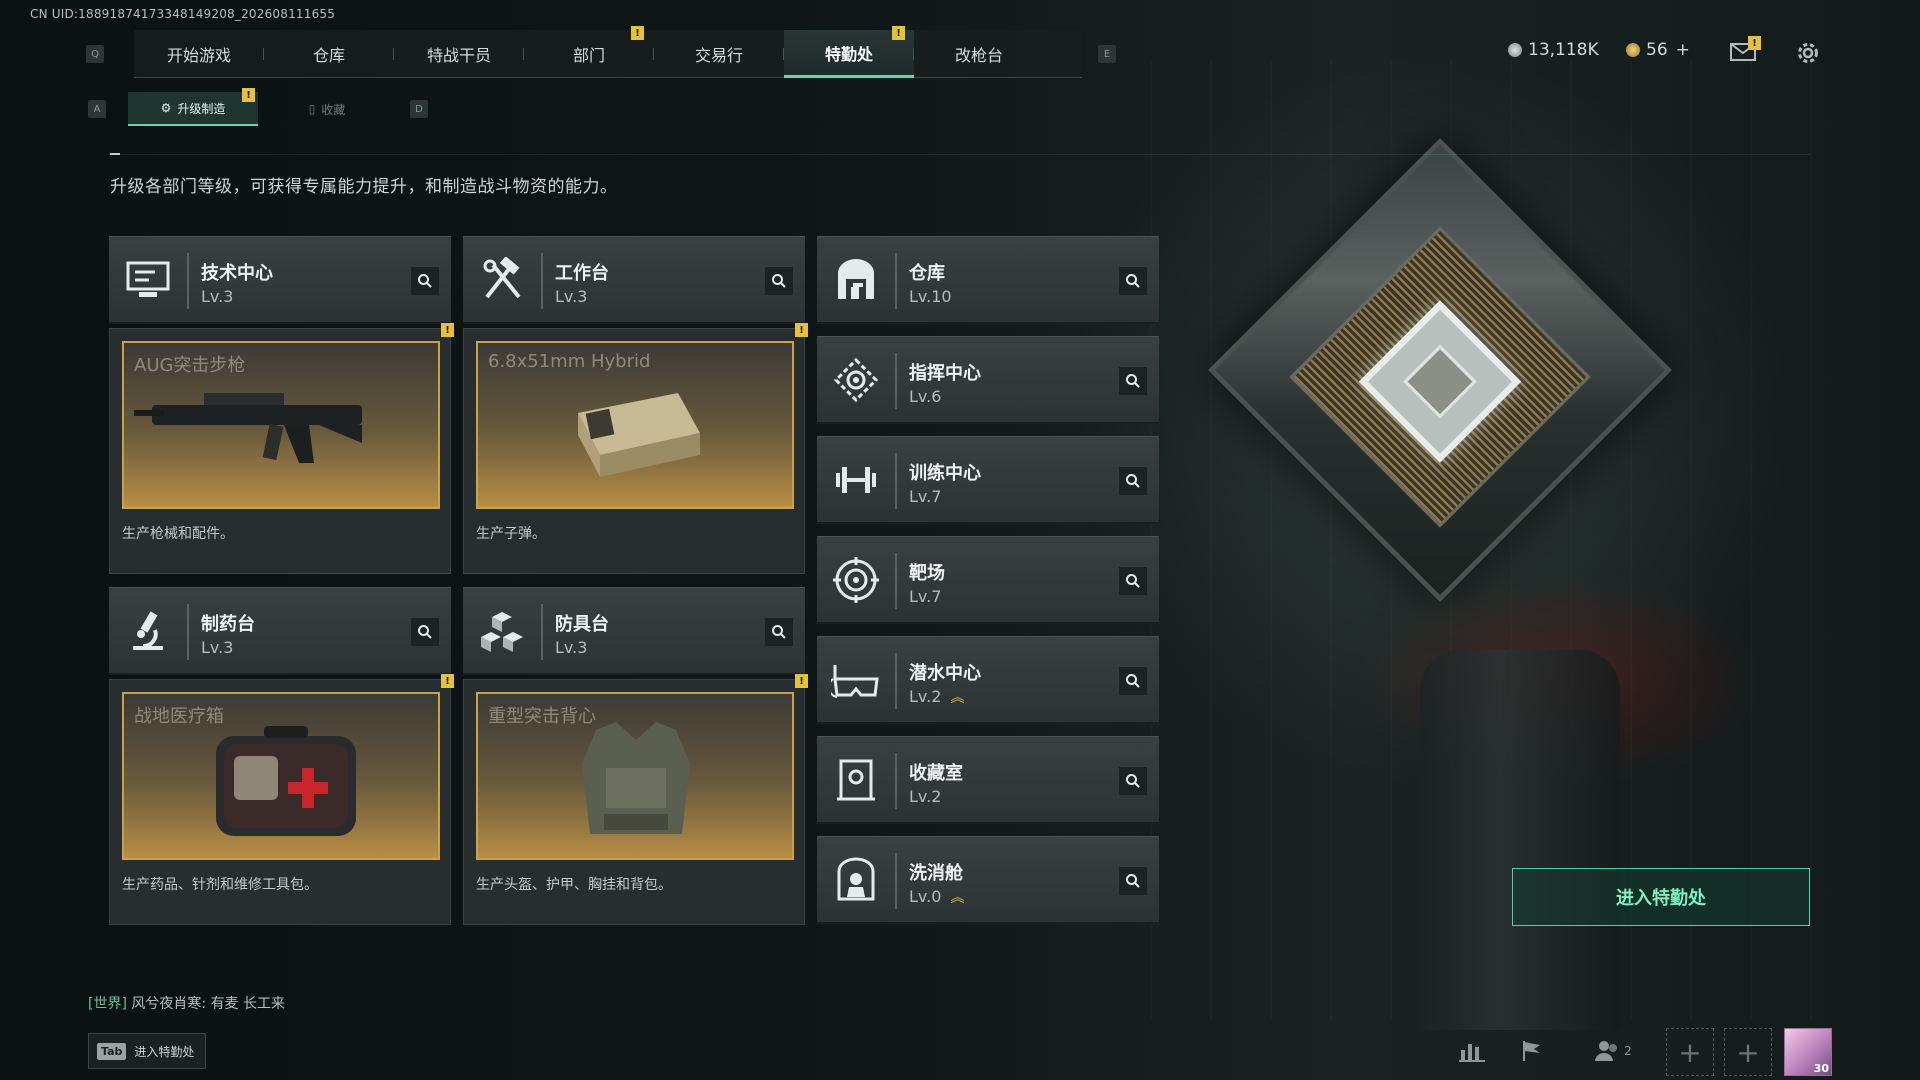 The image size is (1920, 1080). What do you see at coordinates (364, 187) in the screenshot?
I see `page-description: 升级各部门等级，可获得专属能力提升，和制造战斗物资的能力。` at bounding box center [364, 187].